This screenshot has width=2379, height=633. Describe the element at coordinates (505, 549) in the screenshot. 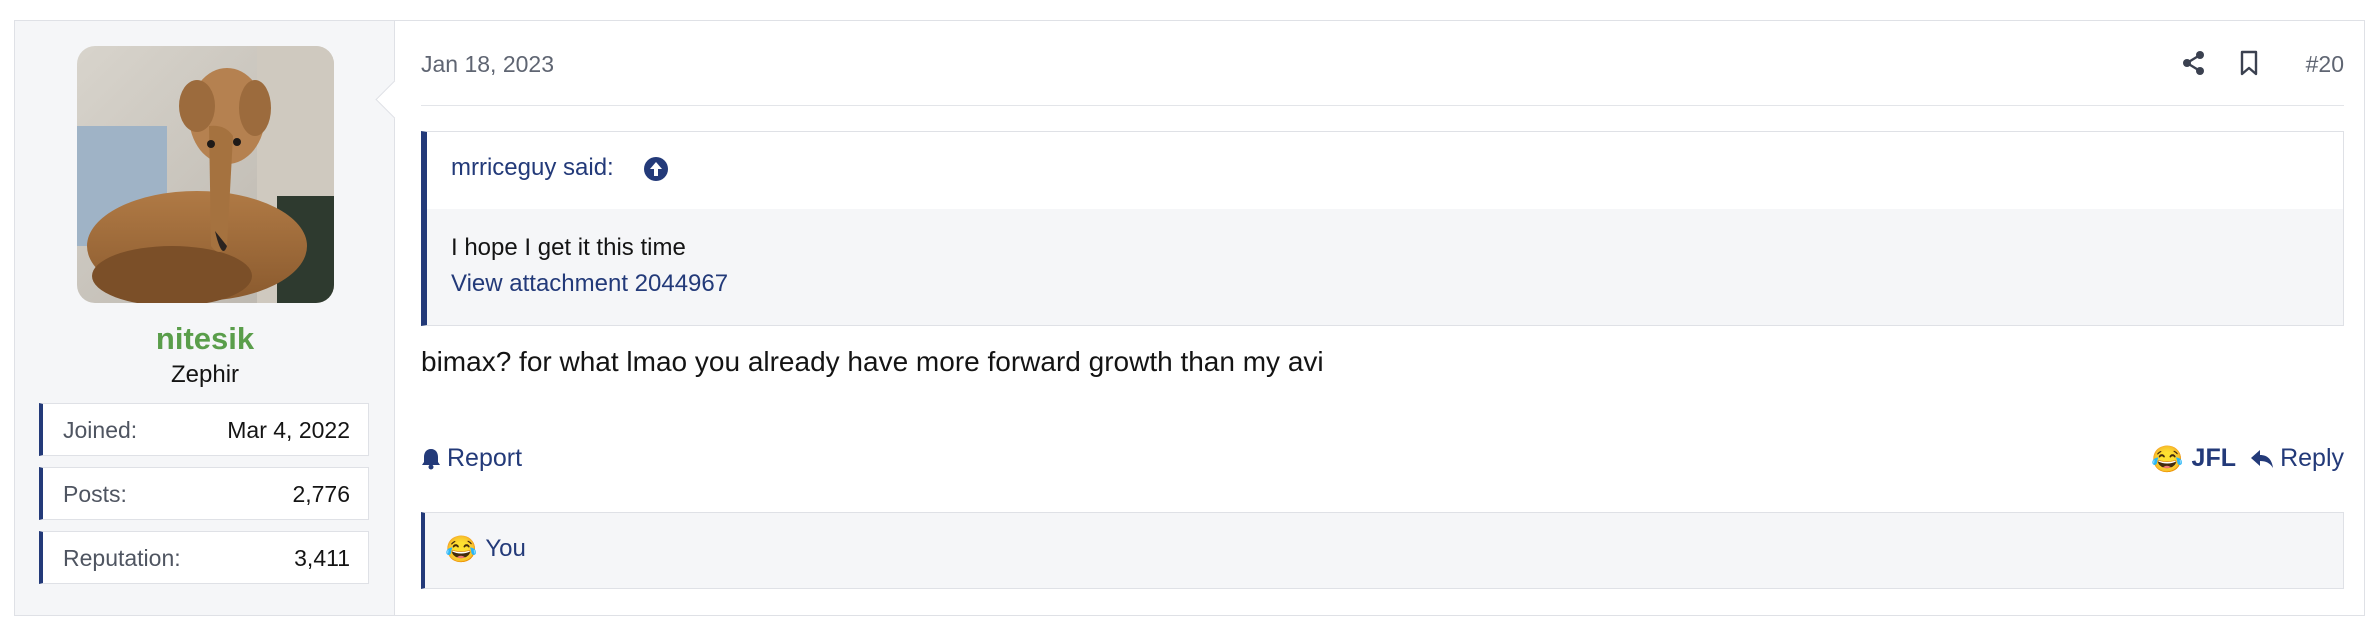

I see `reactions-summary: You` at that location.